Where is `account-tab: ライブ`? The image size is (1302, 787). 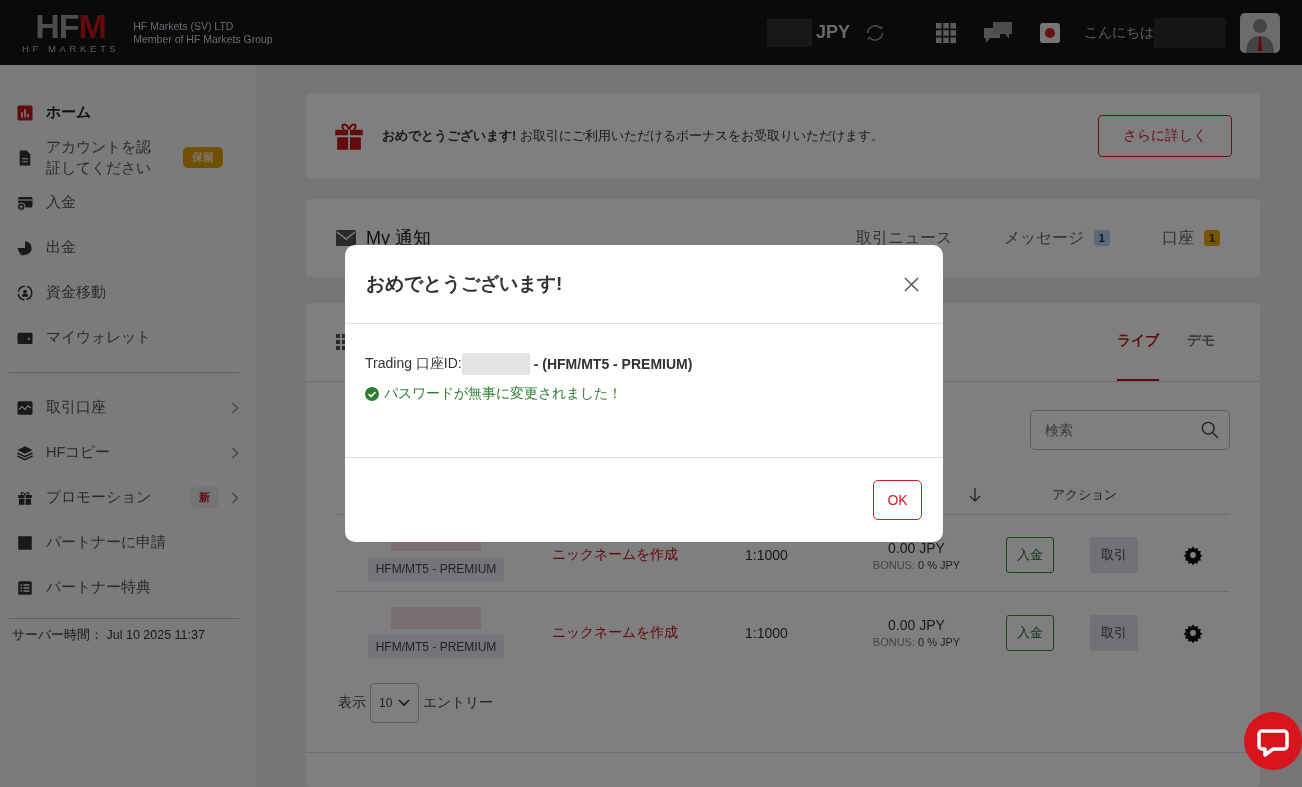
account-tab: ライブ is located at coordinates (1138, 342).